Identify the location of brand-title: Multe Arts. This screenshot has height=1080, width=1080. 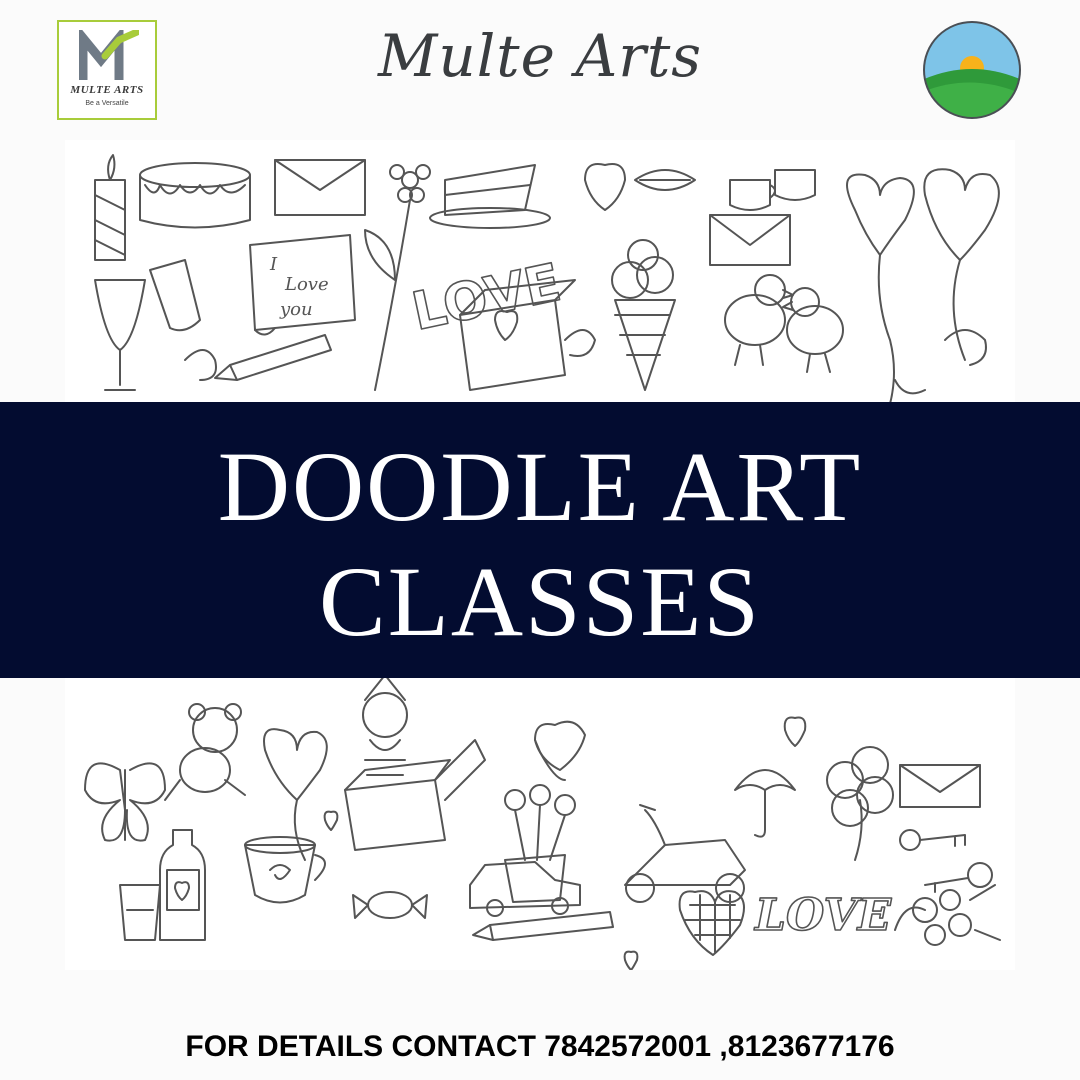
(540, 56).